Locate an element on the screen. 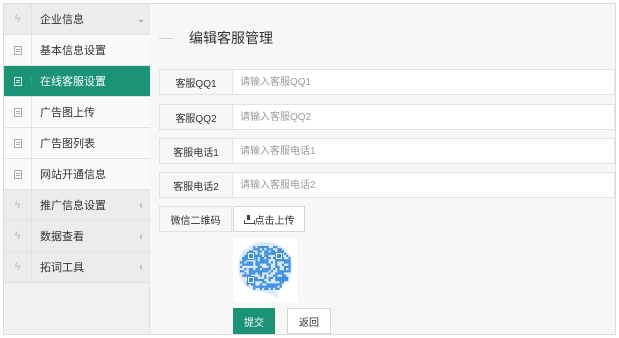  qq1-input is located at coordinates (423, 82).